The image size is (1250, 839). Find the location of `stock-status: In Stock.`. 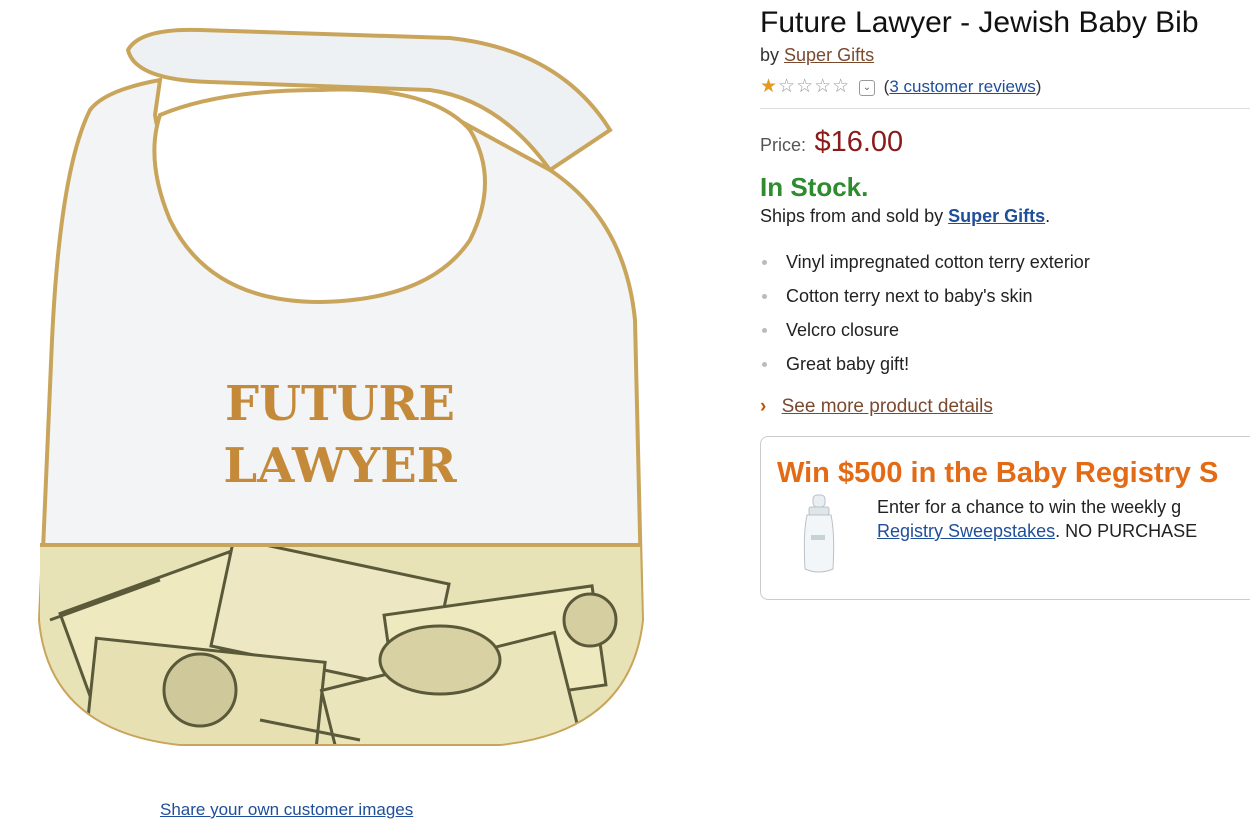

stock-status: In Stock. is located at coordinates (814, 187).